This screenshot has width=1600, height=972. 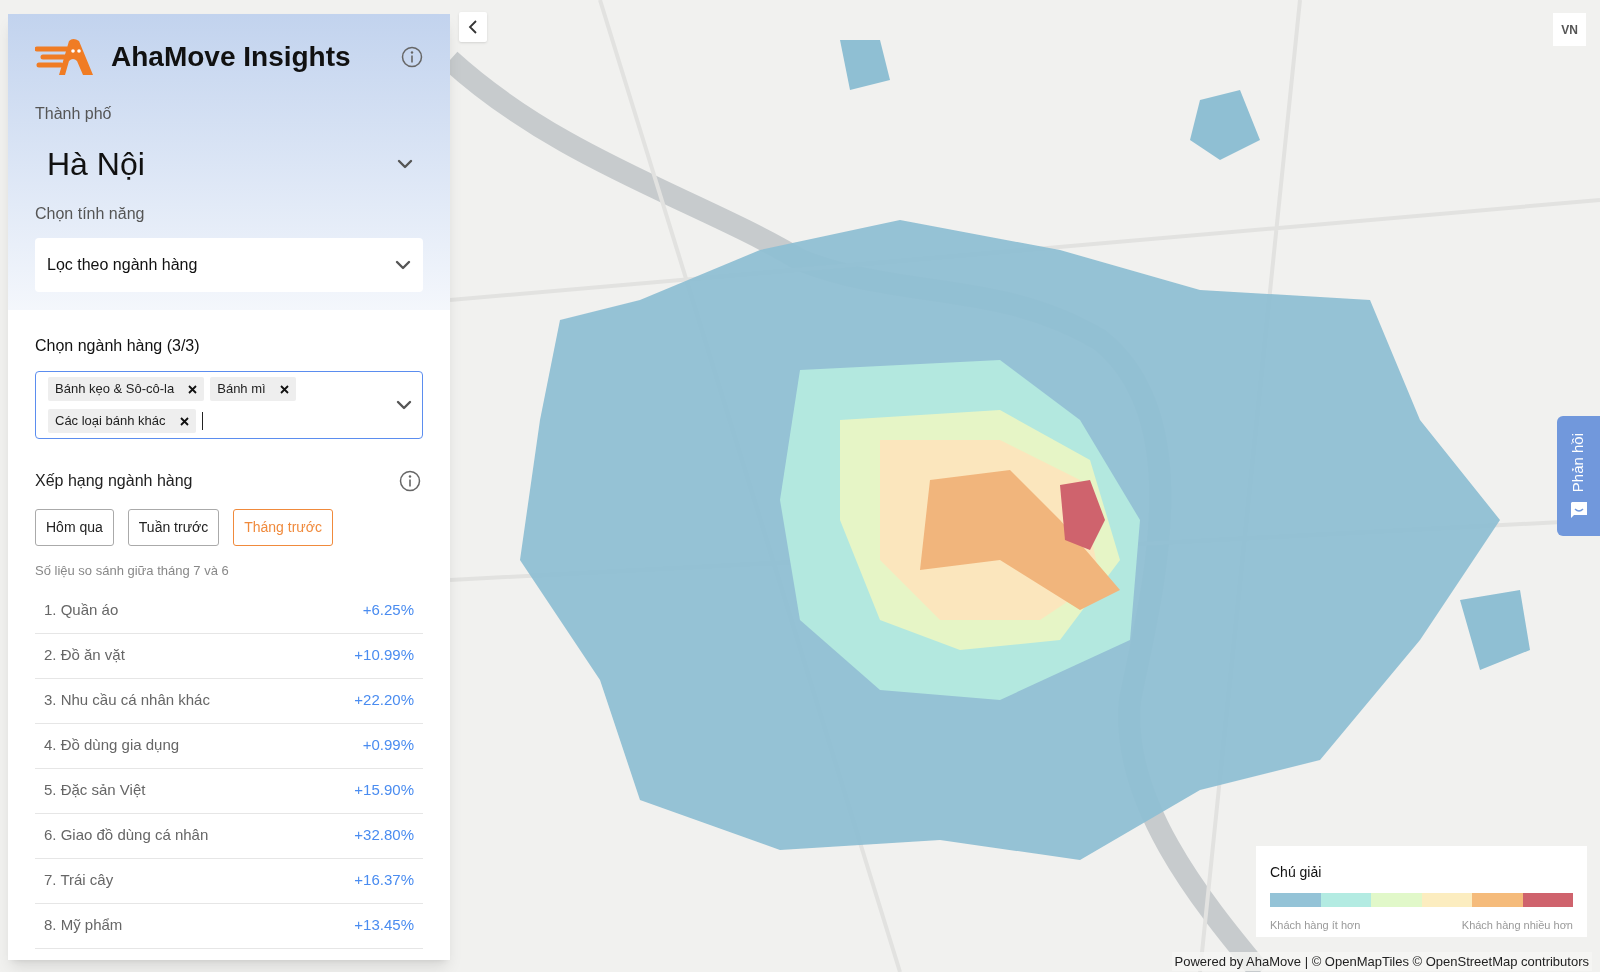 I want to click on change-value: +10.99%, so click(x=384, y=655).